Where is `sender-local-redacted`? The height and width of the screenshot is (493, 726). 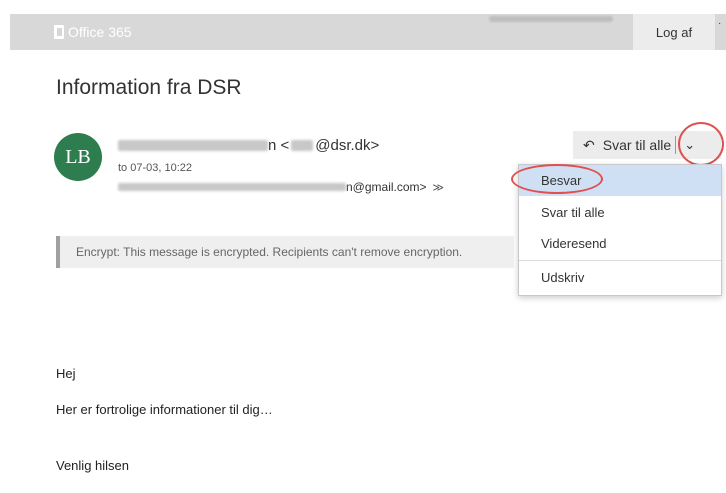 sender-local-redacted is located at coordinates (302, 145).